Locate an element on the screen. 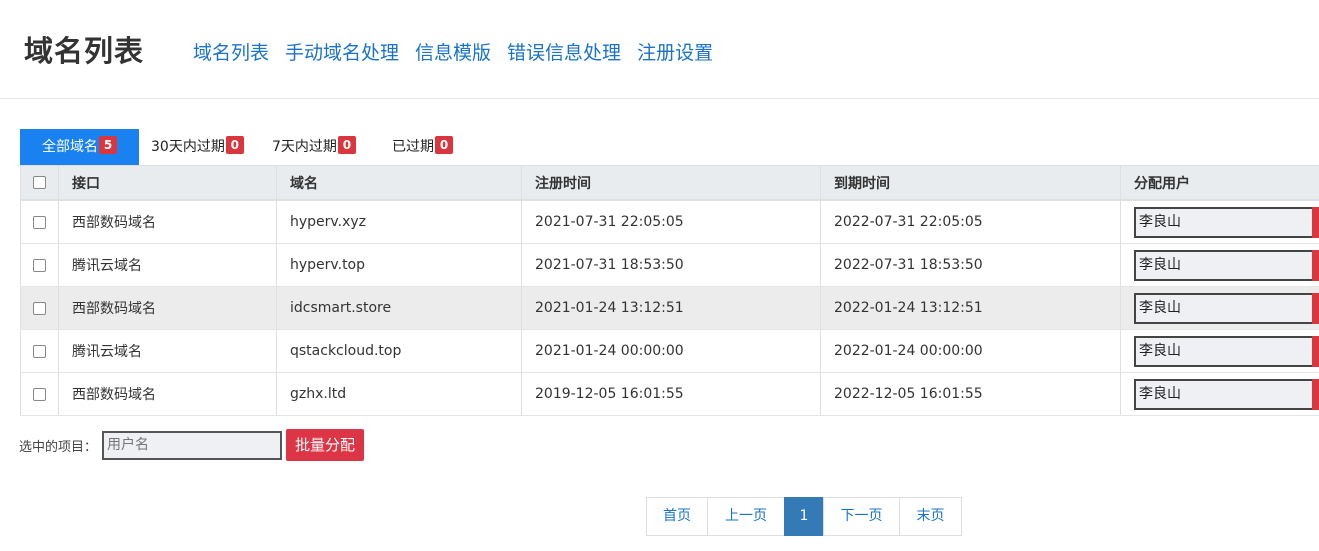  next-page-button: 下一页 is located at coordinates (861, 516).